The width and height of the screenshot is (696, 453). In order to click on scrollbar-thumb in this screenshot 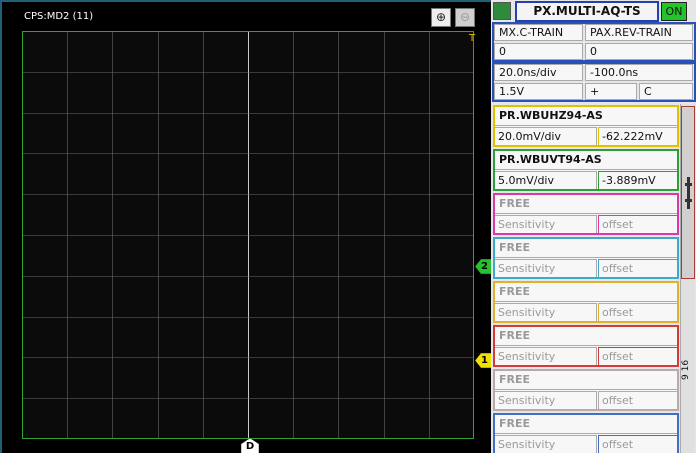, I will do `click(688, 192)`.